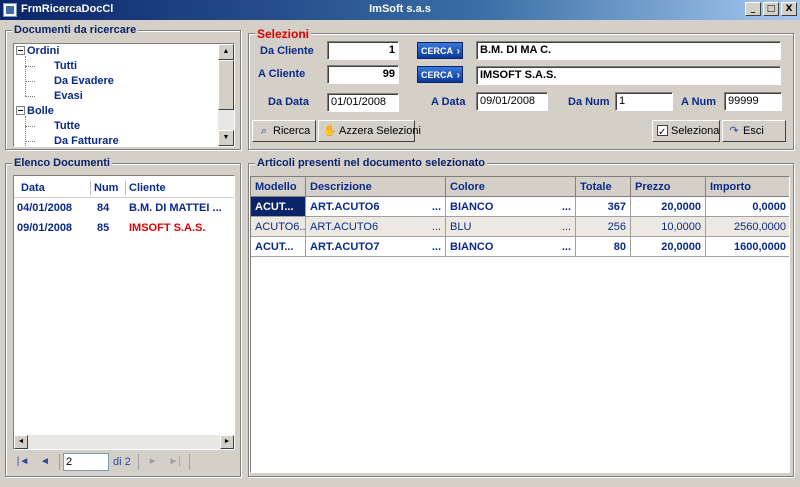 Image resolution: width=800 pixels, height=487 pixels. Describe the element at coordinates (699, 102) in the screenshot. I see `a-num-label: A Num` at that location.